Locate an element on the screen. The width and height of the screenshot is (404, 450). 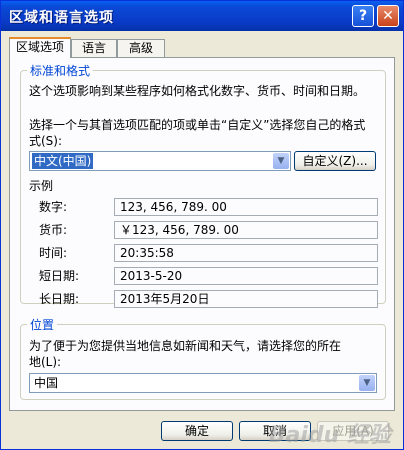
tab-advanced: 高级 is located at coordinates (141, 48).